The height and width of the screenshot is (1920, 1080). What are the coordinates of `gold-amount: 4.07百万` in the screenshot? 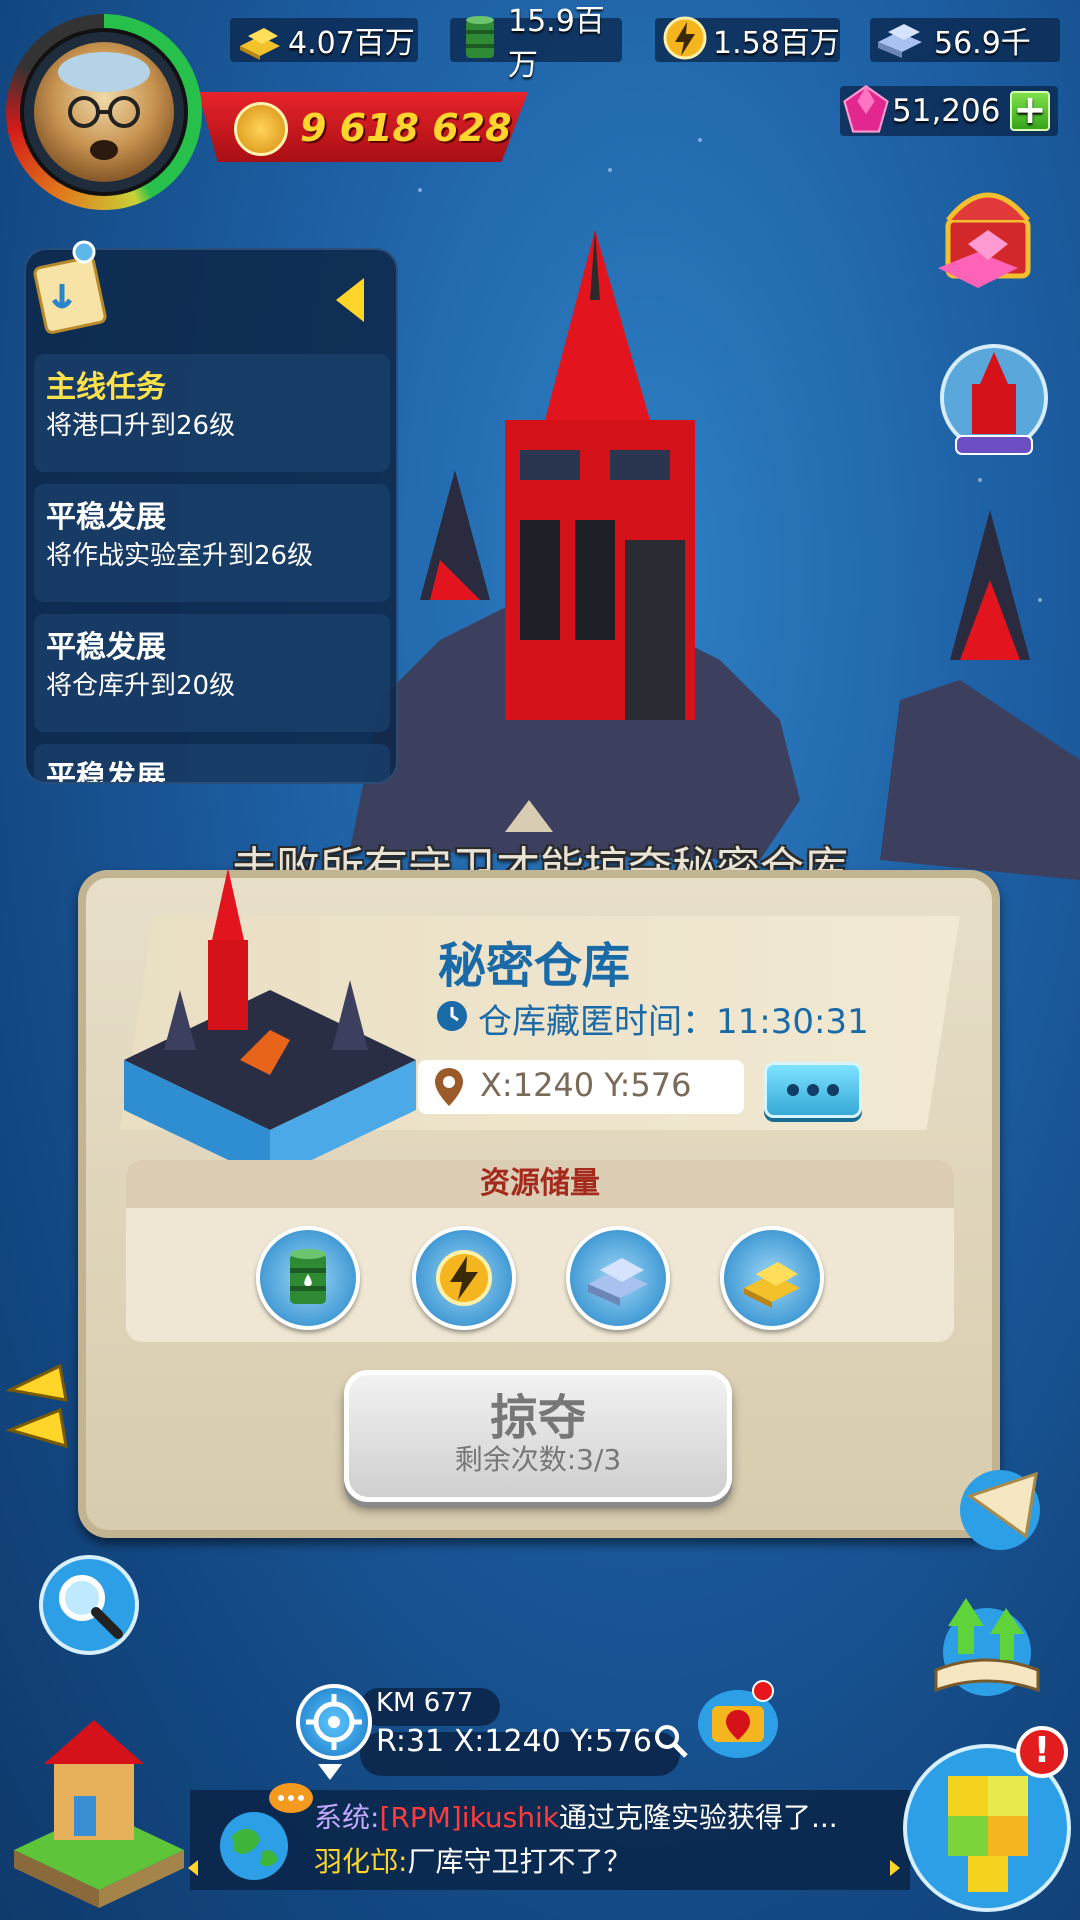 It's located at (351, 43).